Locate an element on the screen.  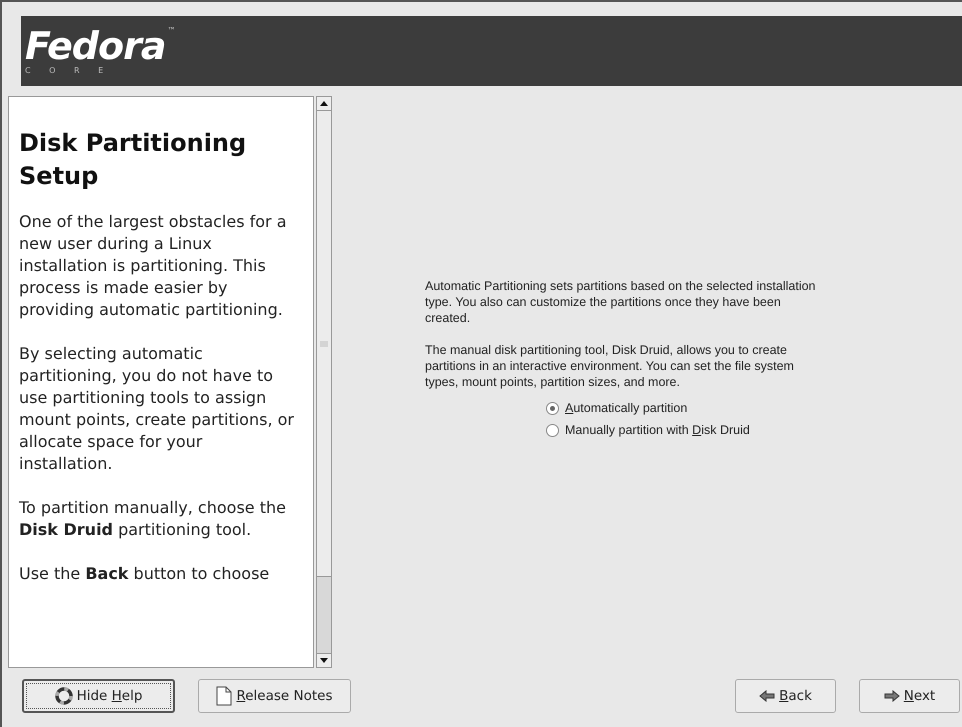
help-paragraph: Use the Back button to choose is located at coordinates (144, 574).